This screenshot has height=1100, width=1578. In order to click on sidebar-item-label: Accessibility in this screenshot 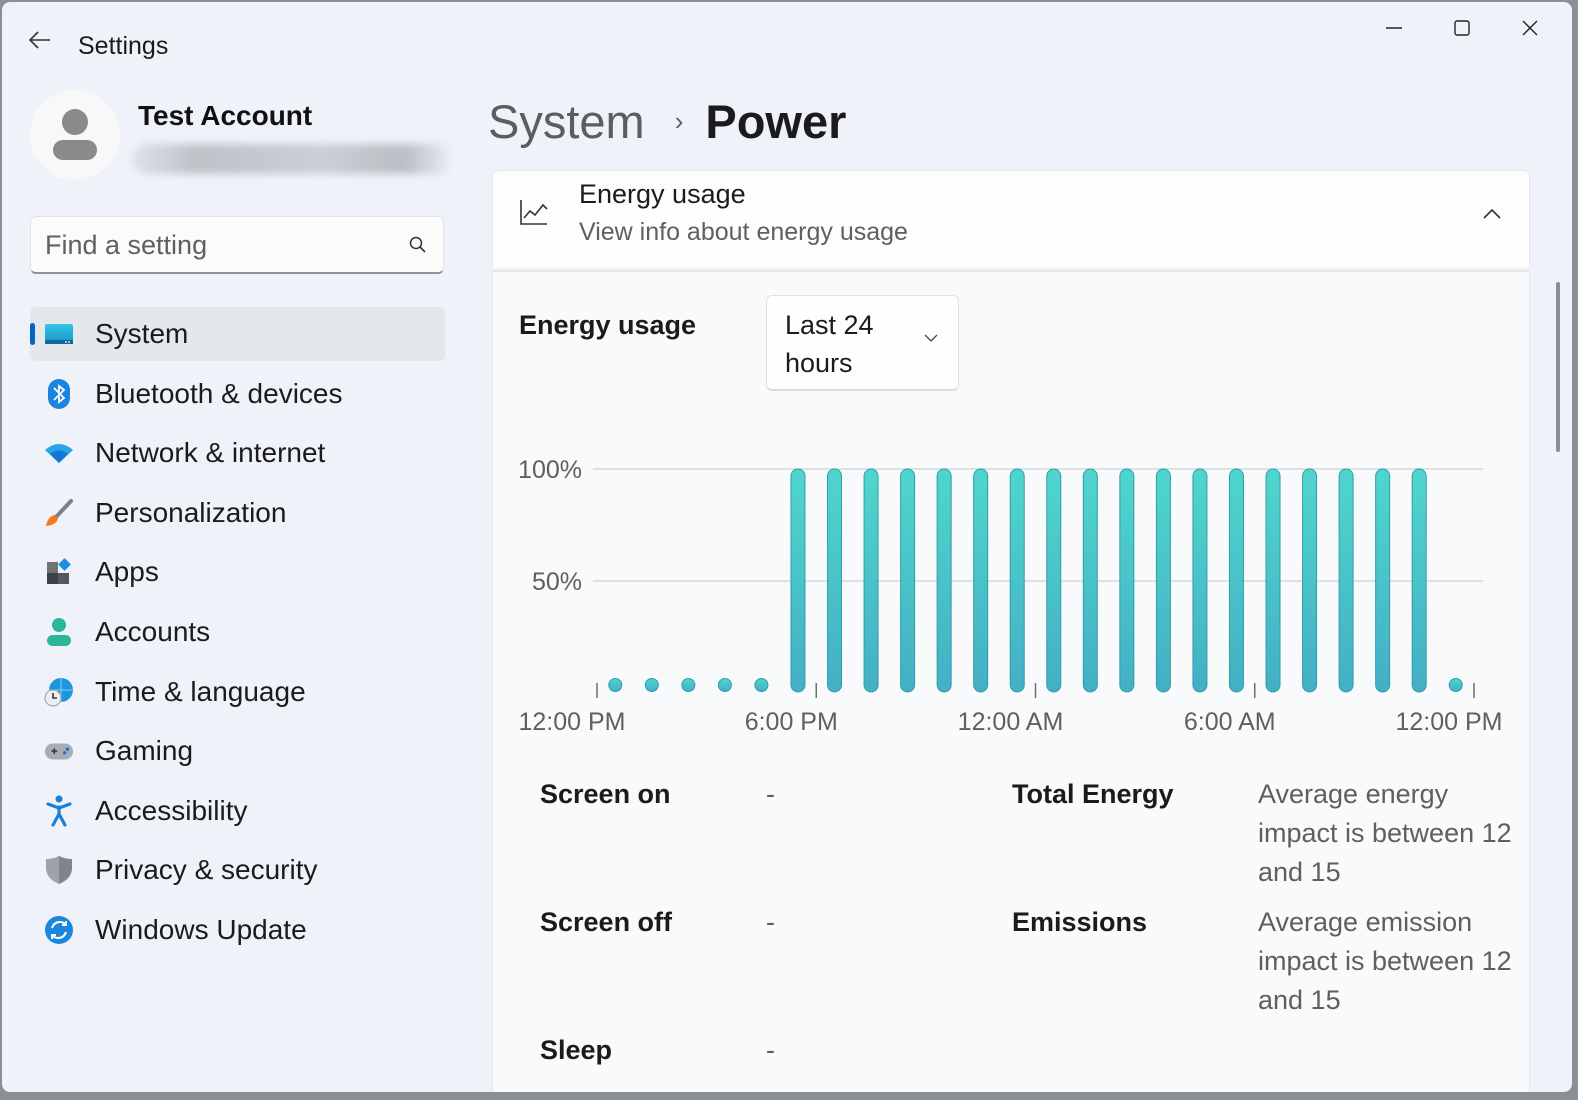, I will do `click(171, 810)`.